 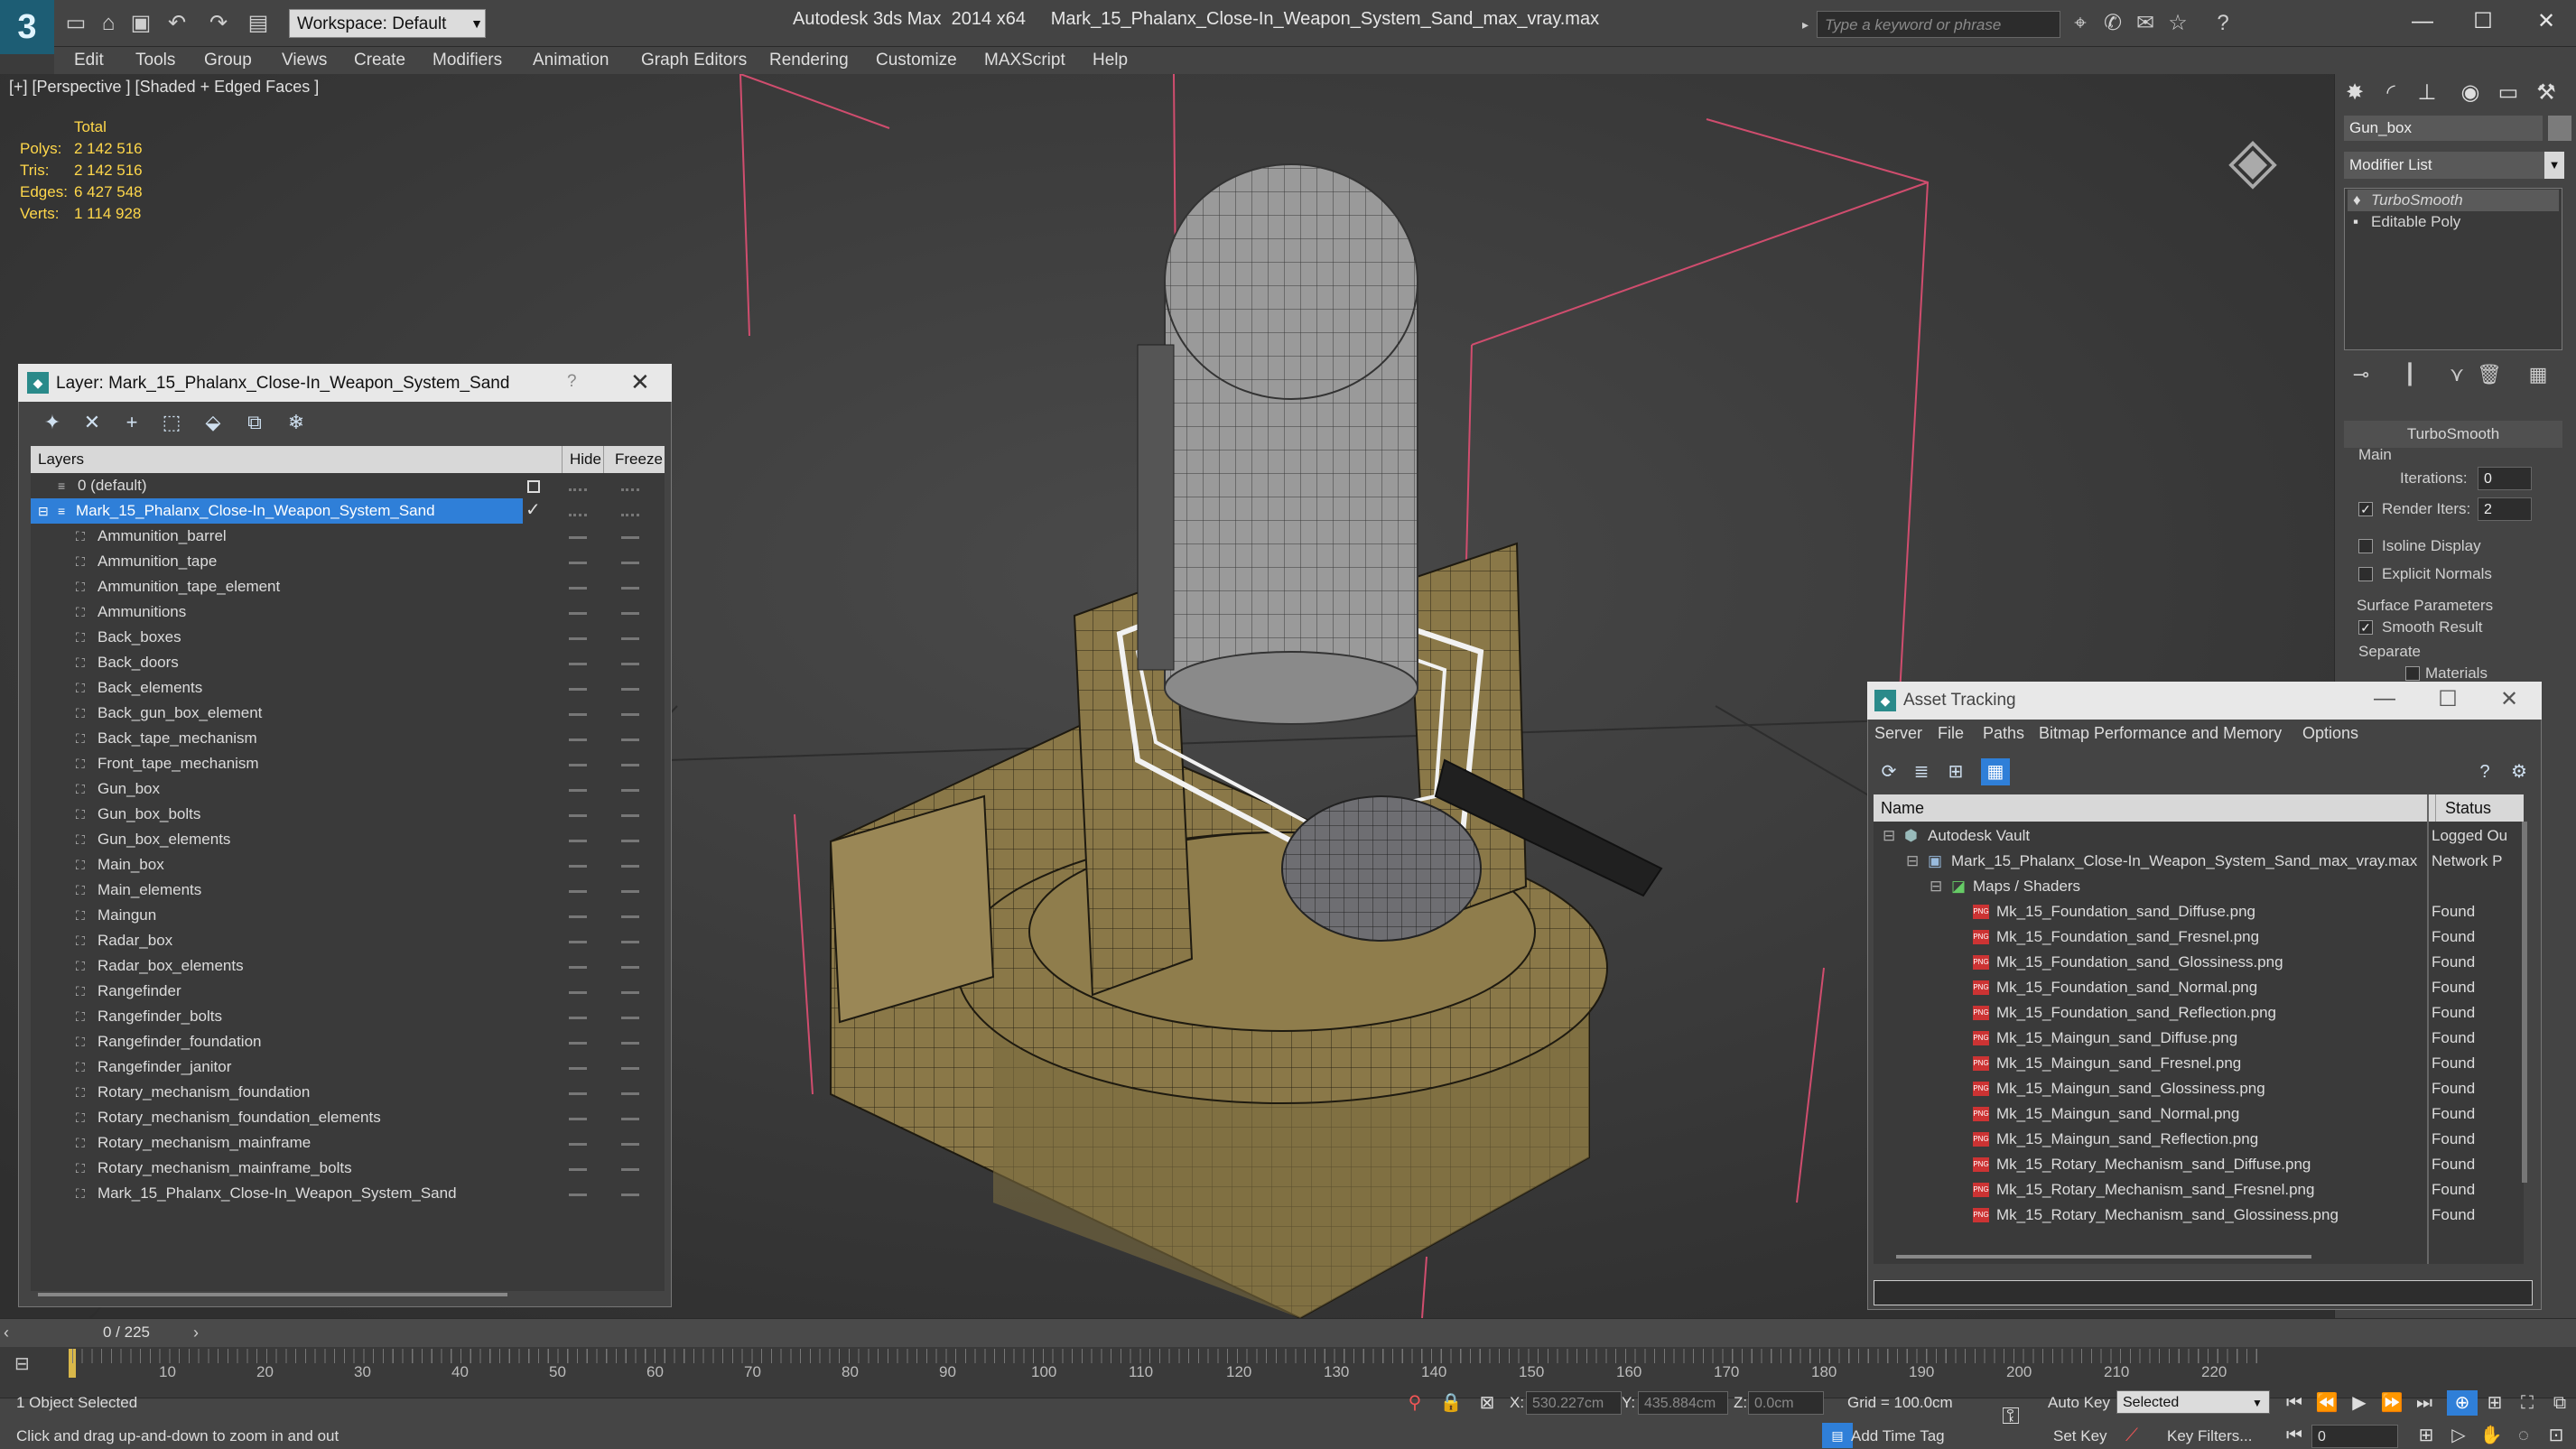 I want to click on current-layer-box-icon, so click(x=533, y=486).